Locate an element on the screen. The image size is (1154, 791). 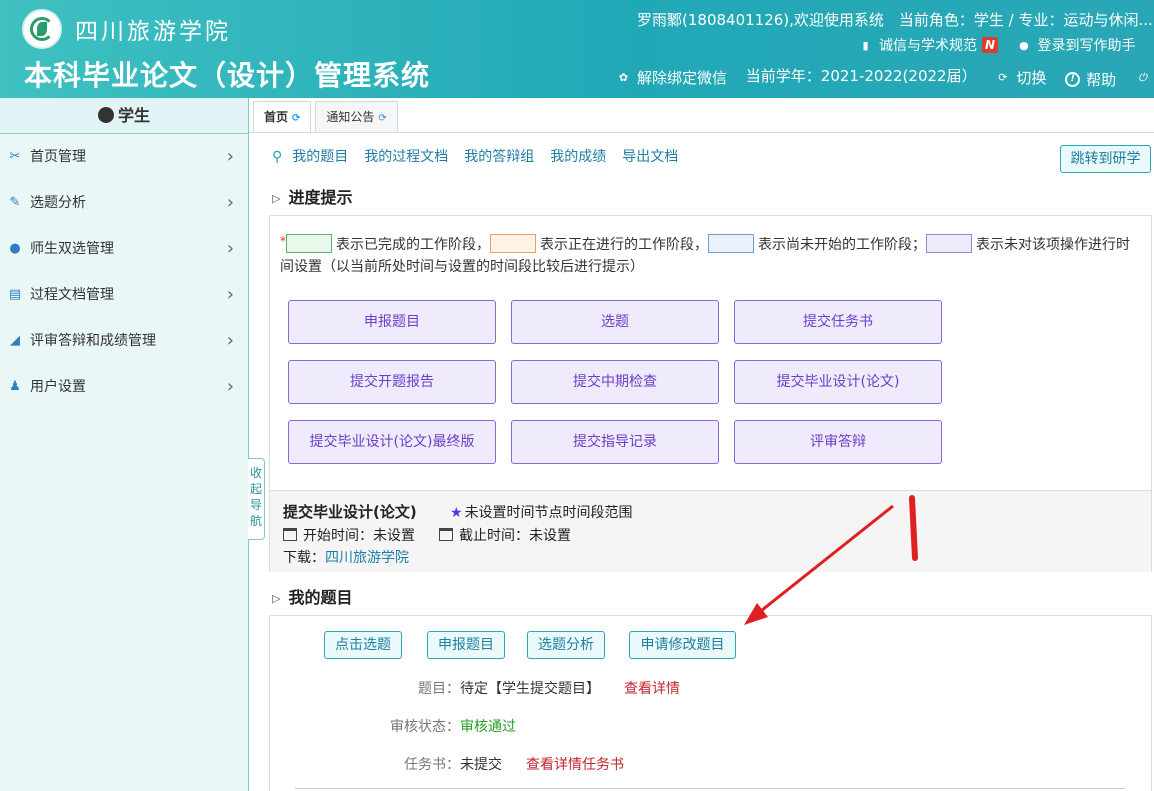
task-book-value: 未提交 is located at coordinates (481, 765).